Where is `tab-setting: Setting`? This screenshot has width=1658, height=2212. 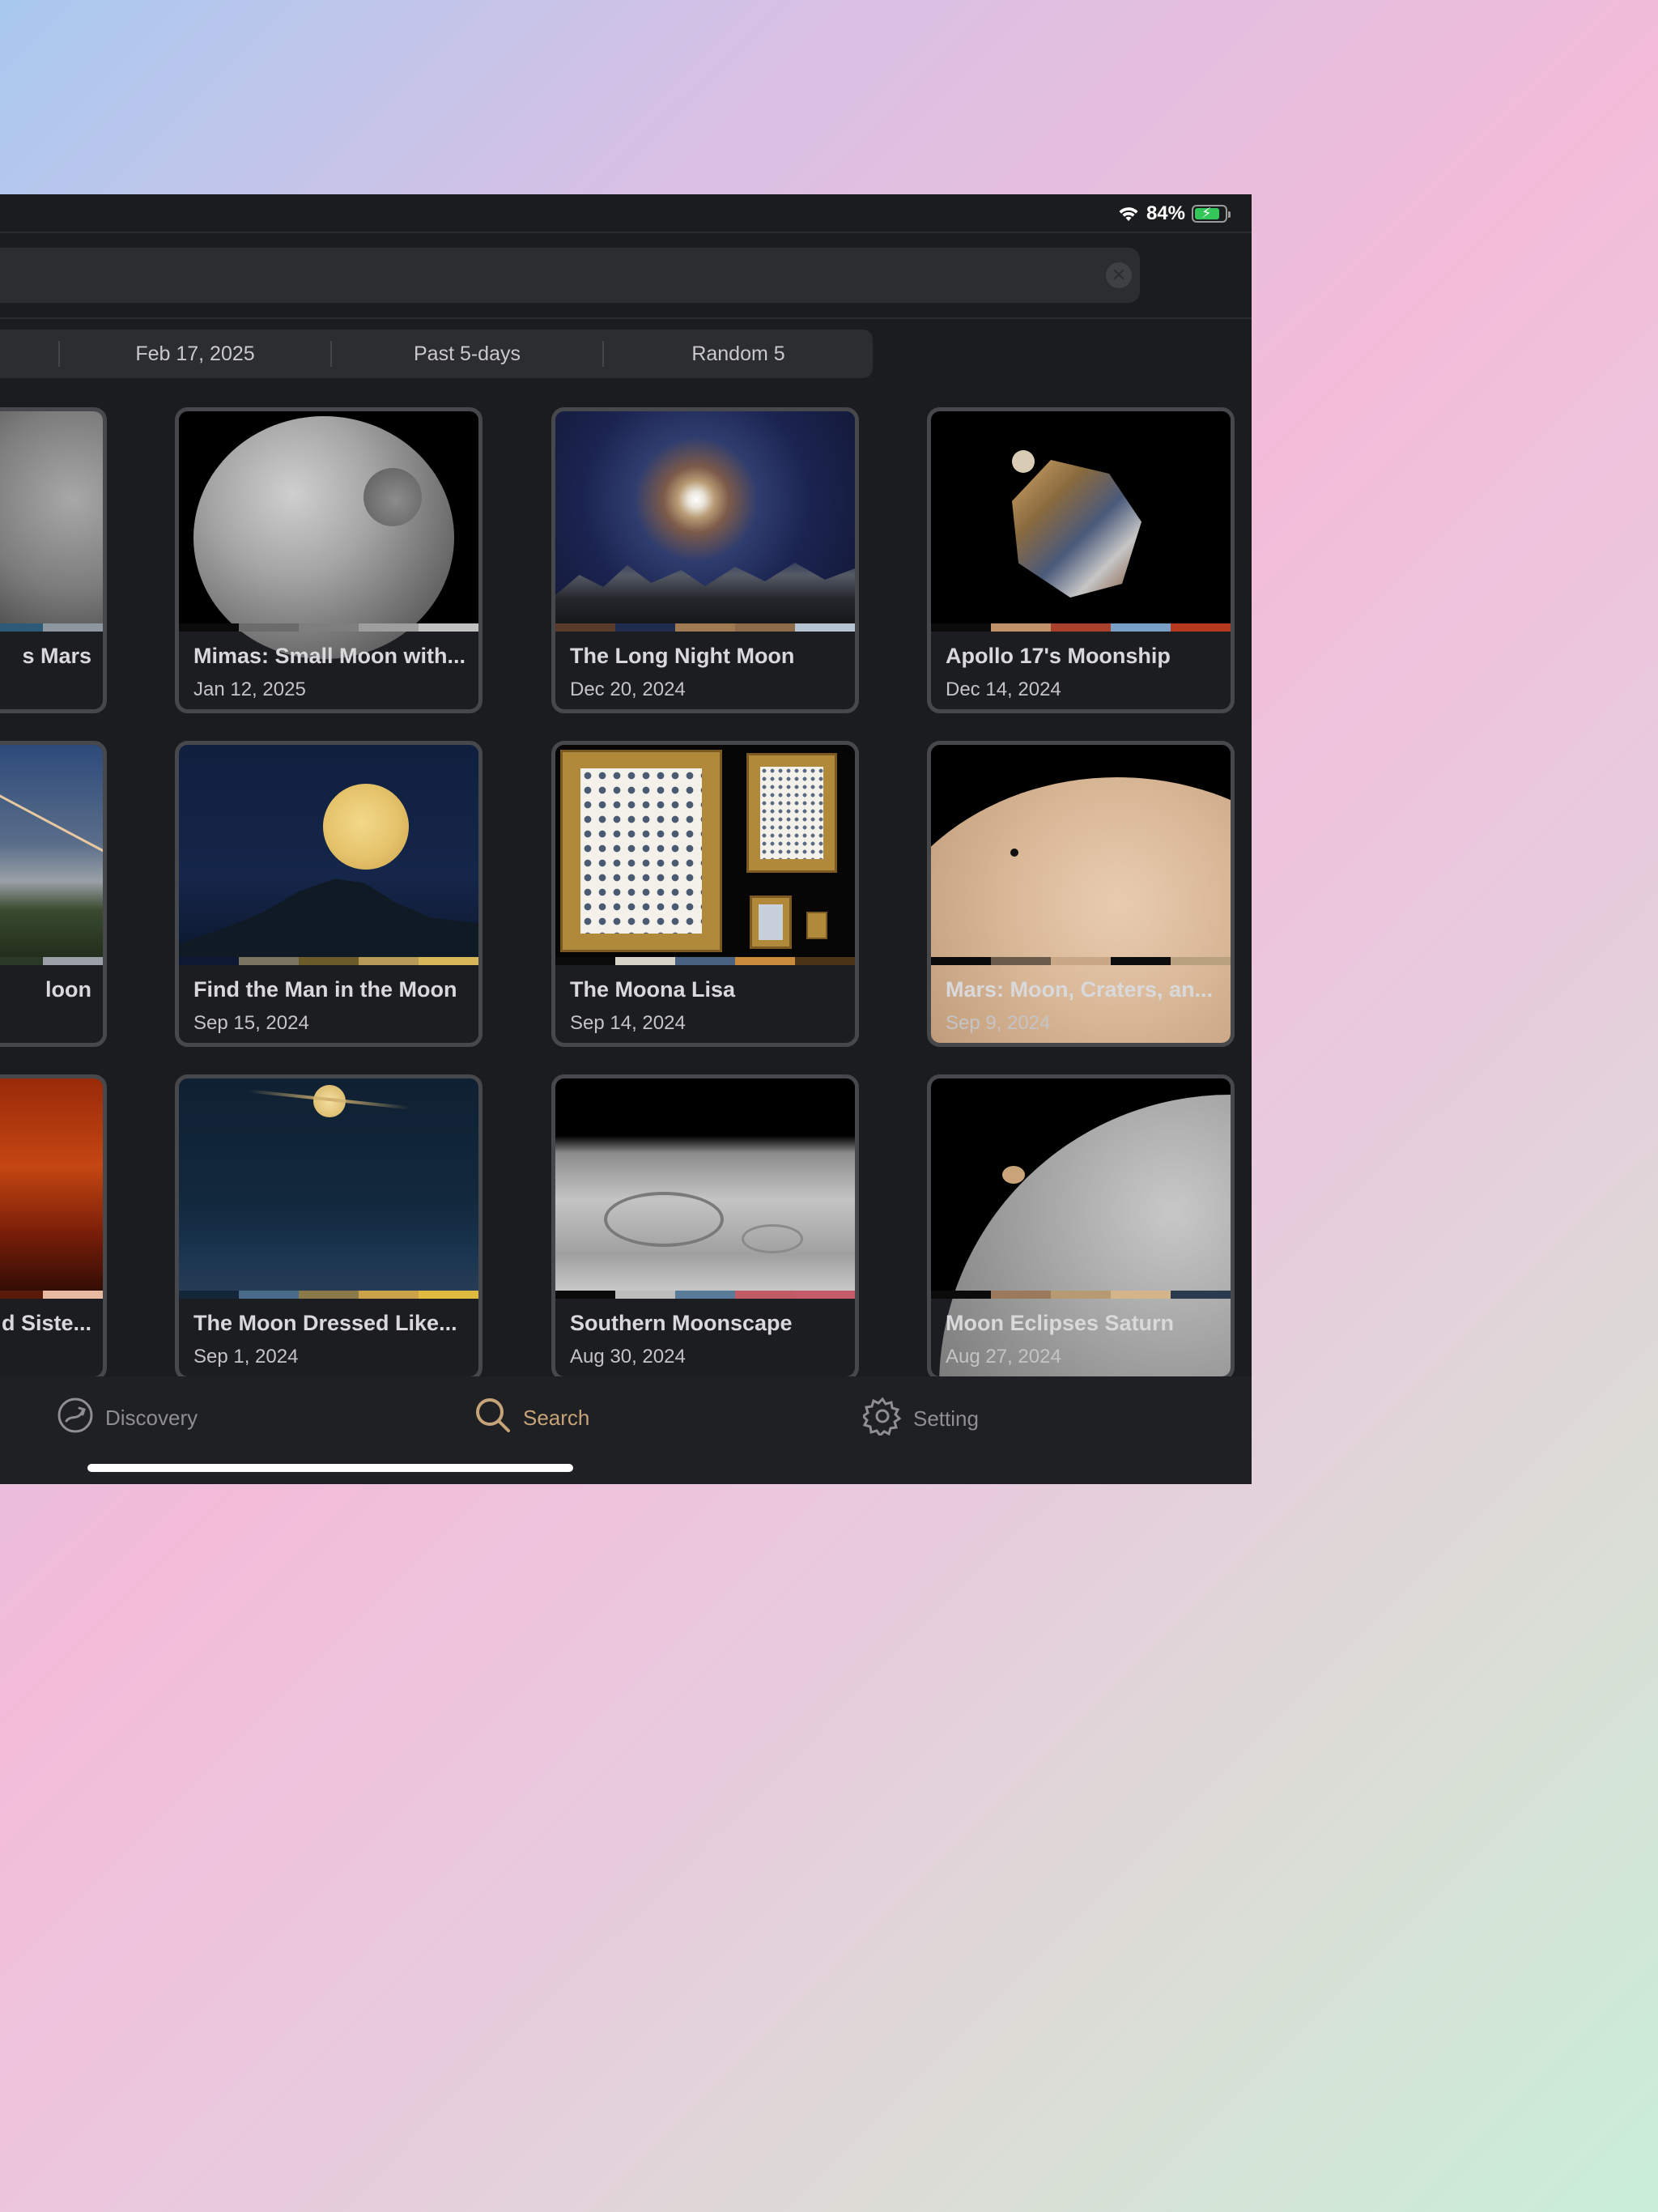
tab-setting: Setting is located at coordinates (920, 1419).